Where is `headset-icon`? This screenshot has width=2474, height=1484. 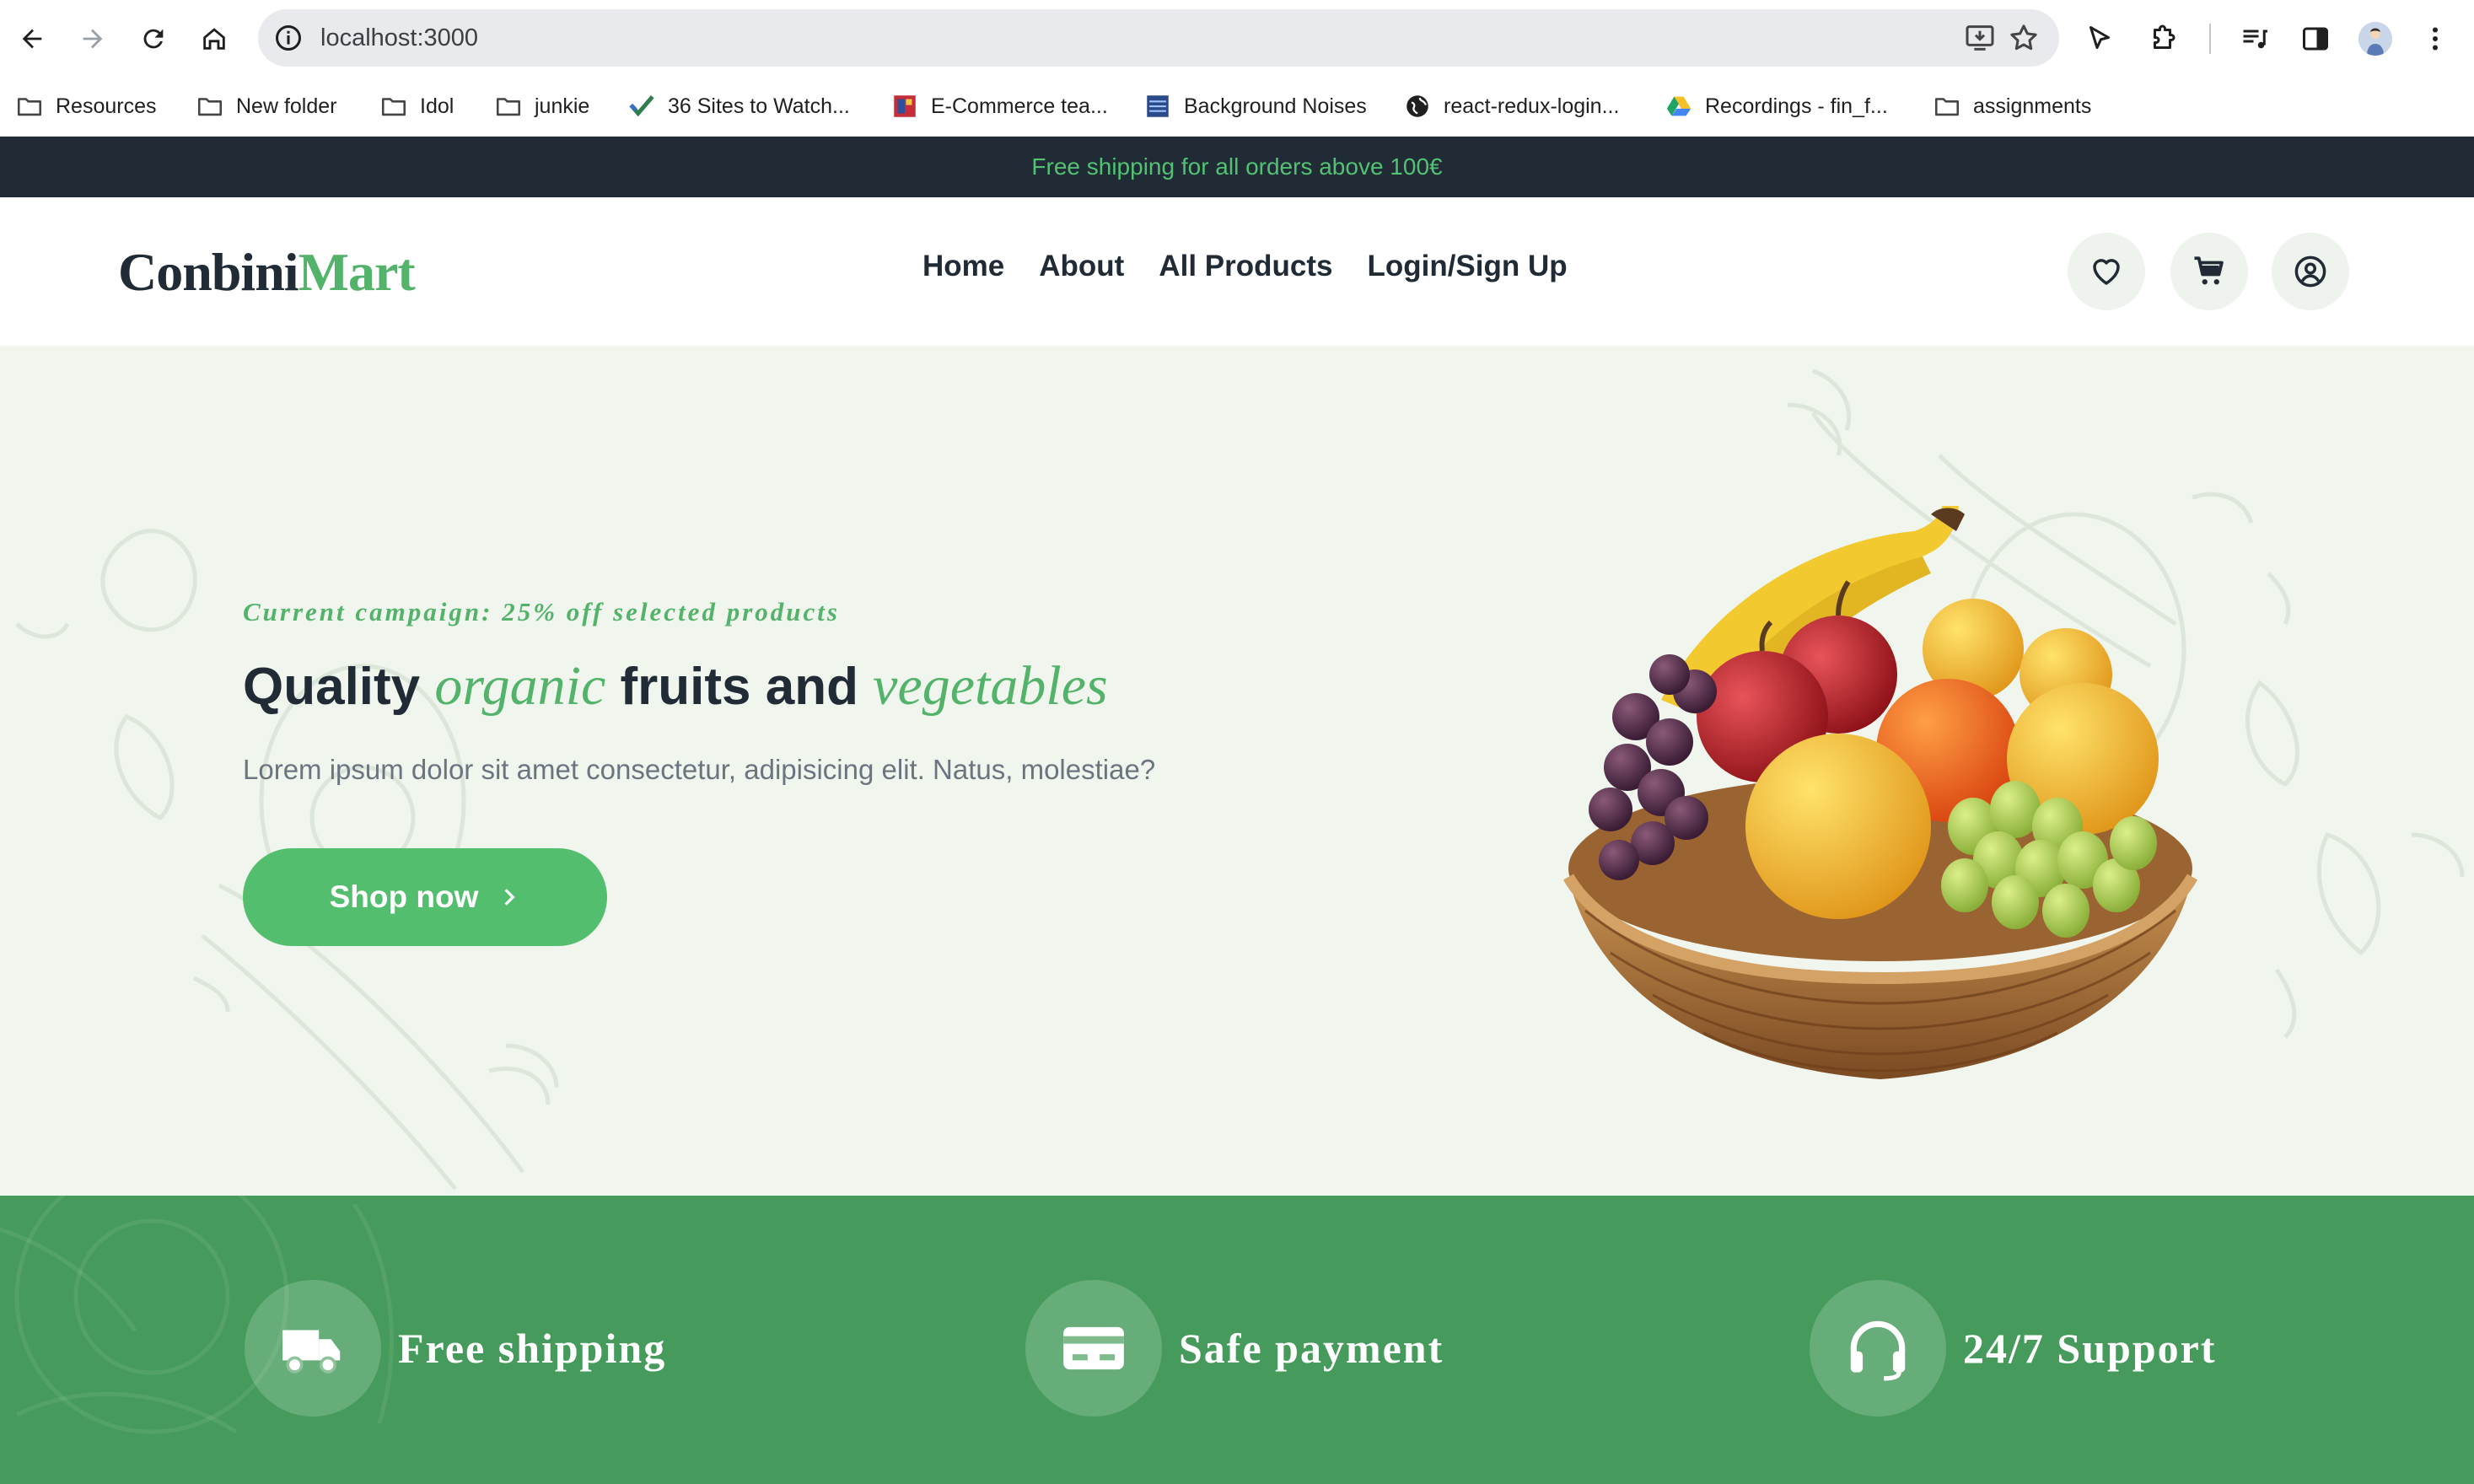 headset-icon is located at coordinates (1878, 1350).